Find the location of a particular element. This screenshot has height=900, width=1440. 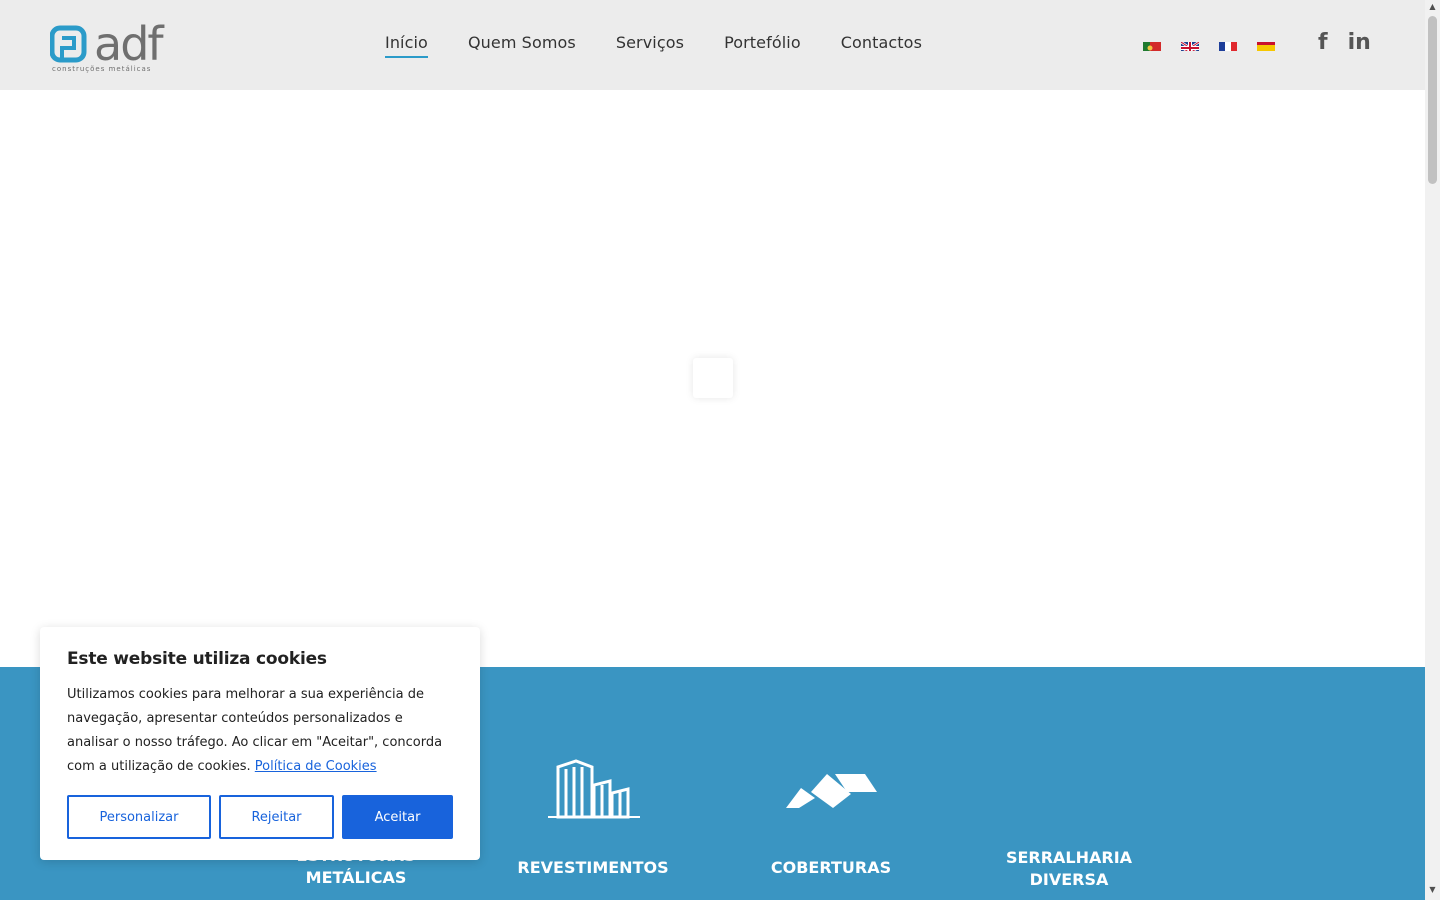

flag-portugal-icon is located at coordinates (1152, 45).